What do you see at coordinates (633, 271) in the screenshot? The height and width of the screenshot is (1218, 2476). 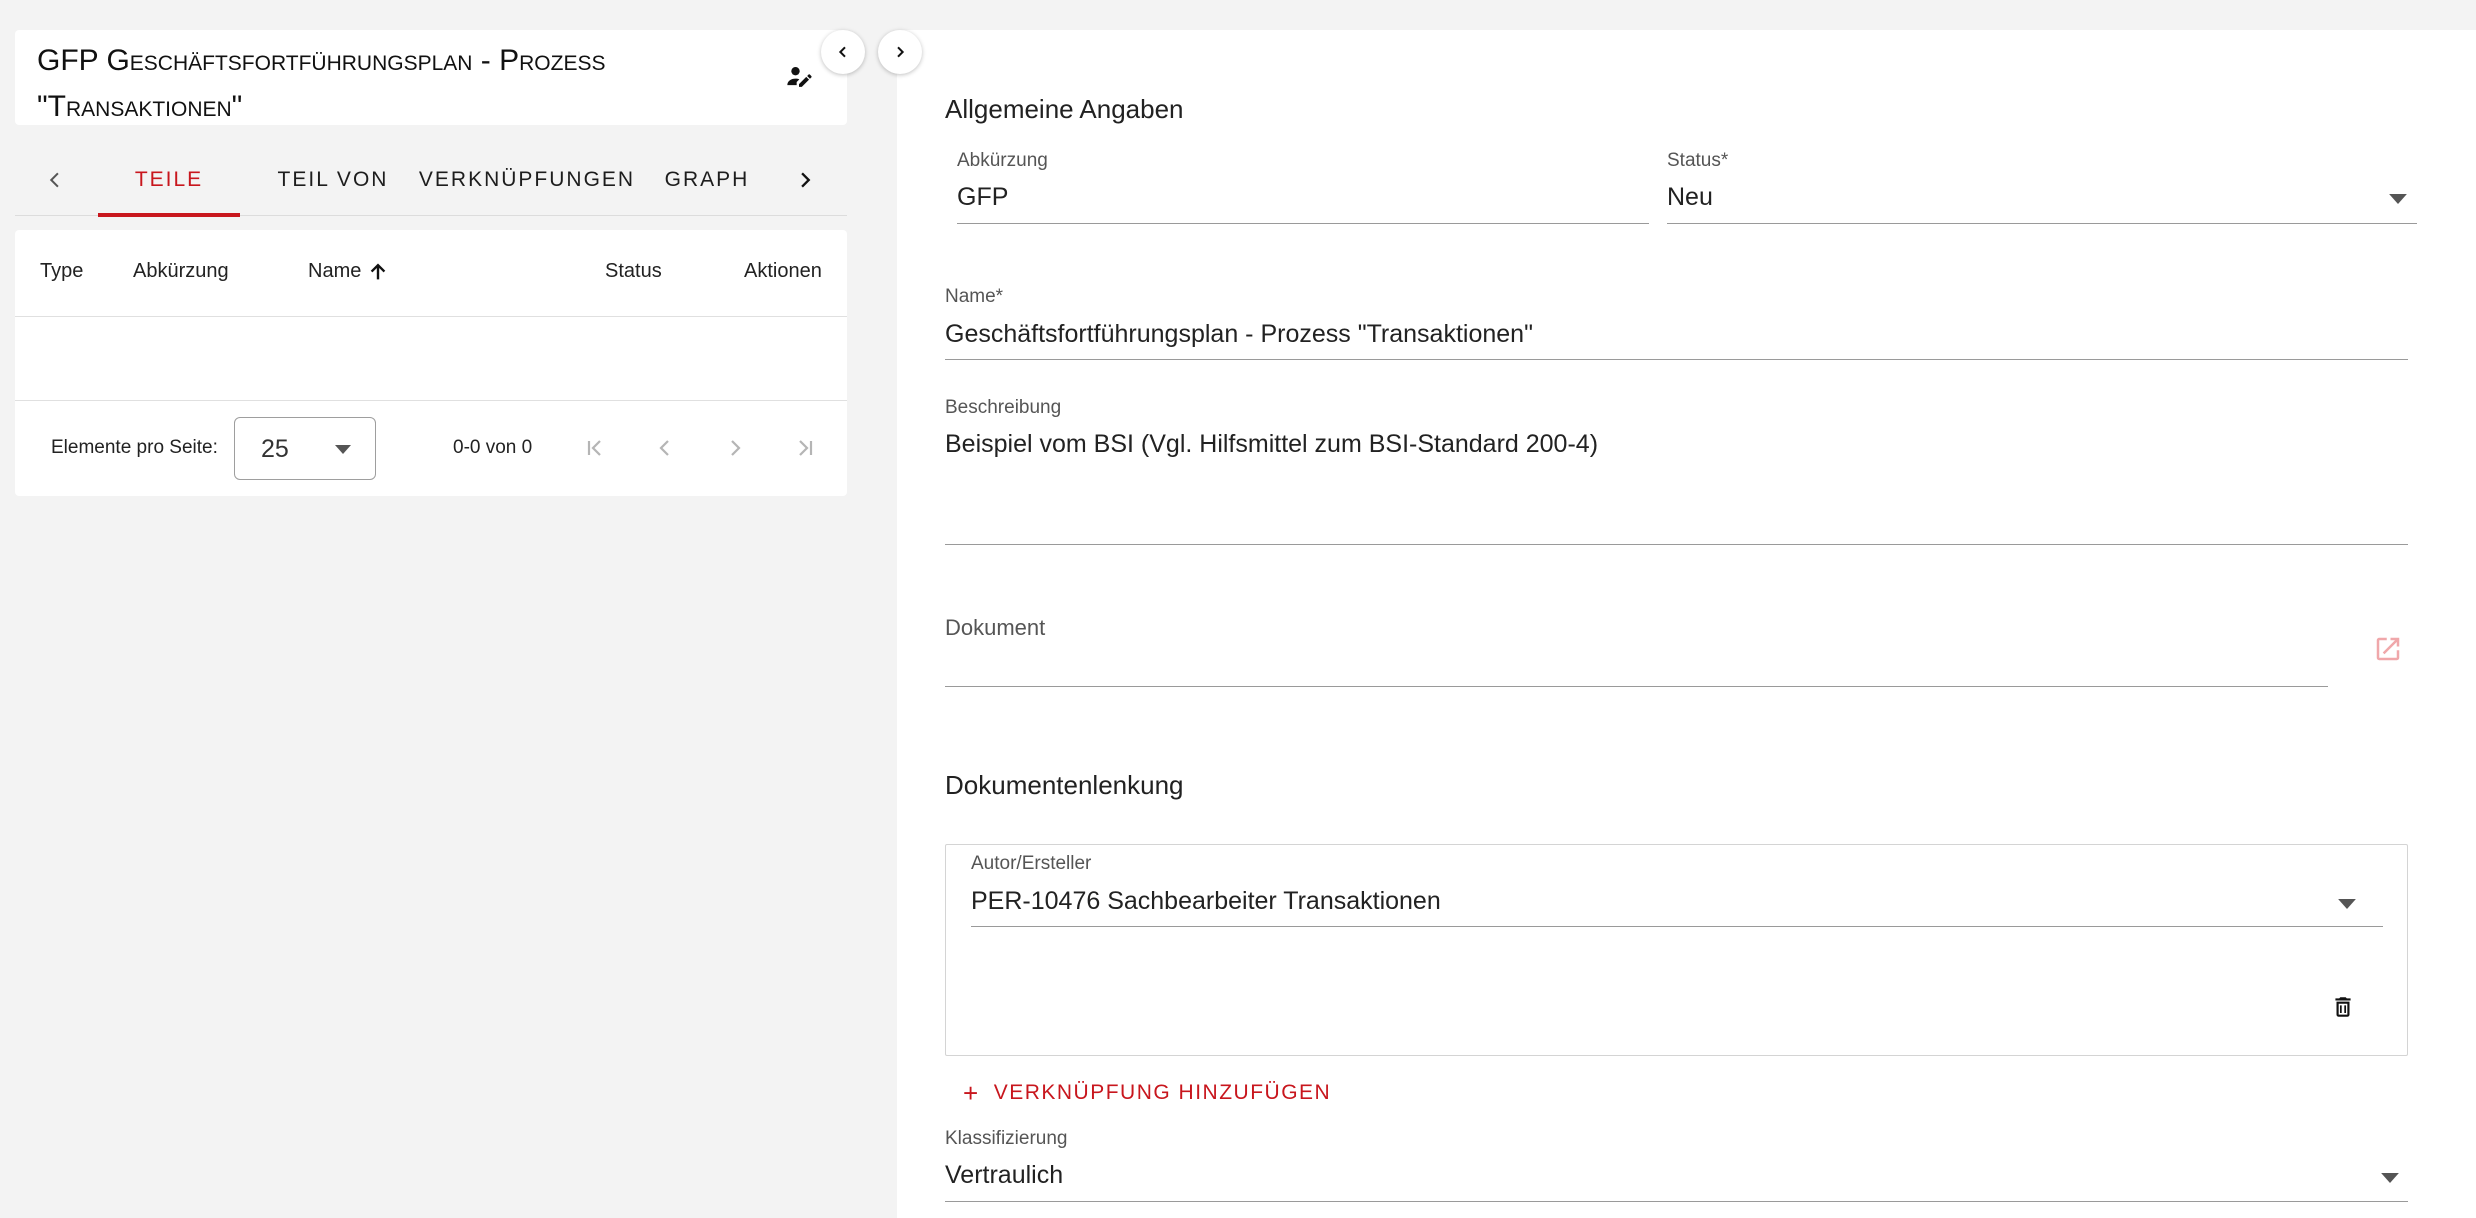 I see `column-header-status: Status` at bounding box center [633, 271].